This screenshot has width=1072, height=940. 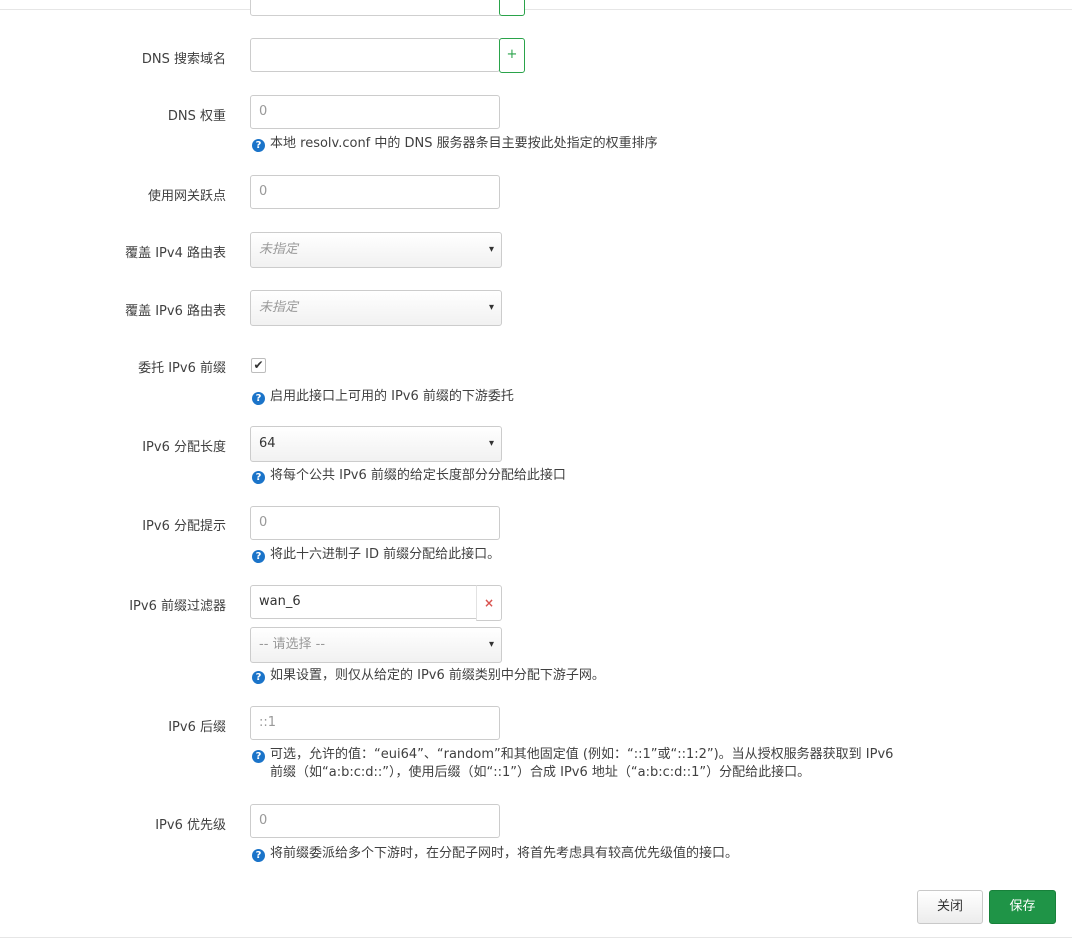 What do you see at coordinates (950, 907) in the screenshot?
I see `close-button: 关闭` at bounding box center [950, 907].